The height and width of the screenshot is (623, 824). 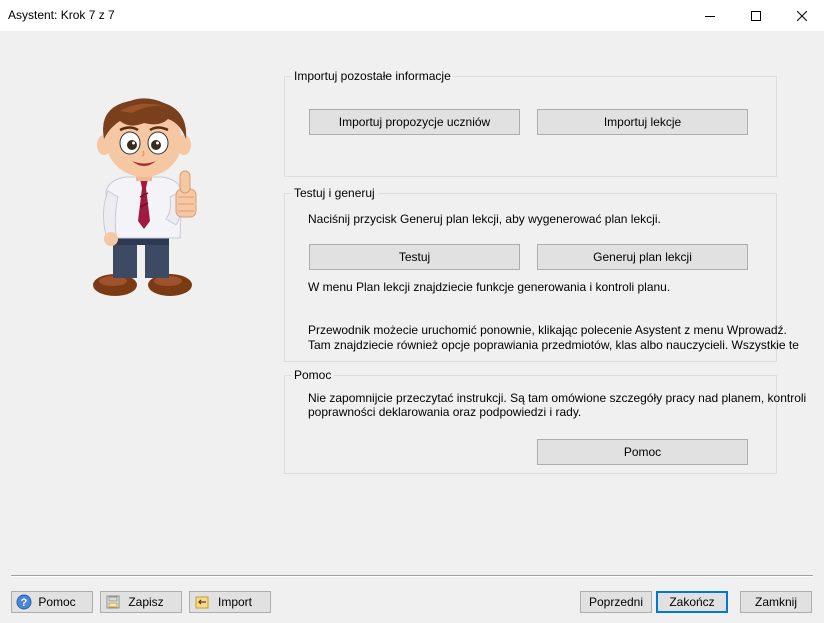 I want to click on minimize-button, so click(x=710, y=15).